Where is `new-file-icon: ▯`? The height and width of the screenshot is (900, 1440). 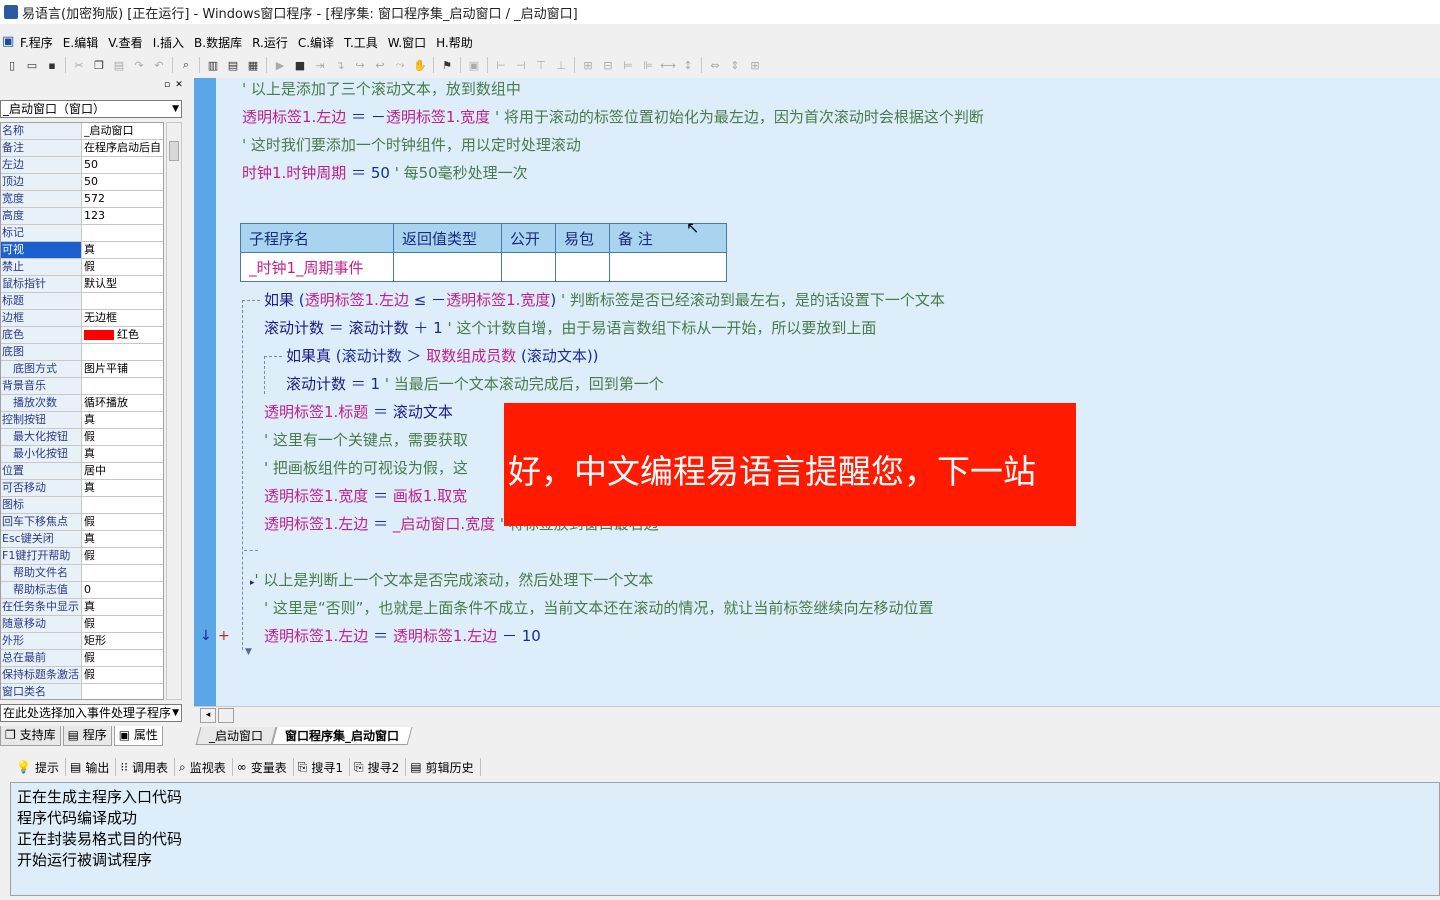 new-file-icon: ▯ is located at coordinates (12, 65).